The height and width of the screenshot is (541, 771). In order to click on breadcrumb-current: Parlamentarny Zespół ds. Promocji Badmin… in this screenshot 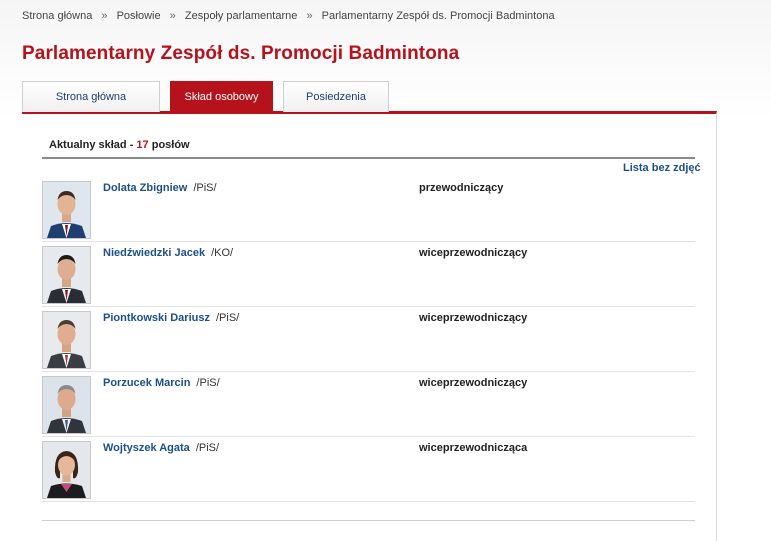, I will do `click(438, 16)`.